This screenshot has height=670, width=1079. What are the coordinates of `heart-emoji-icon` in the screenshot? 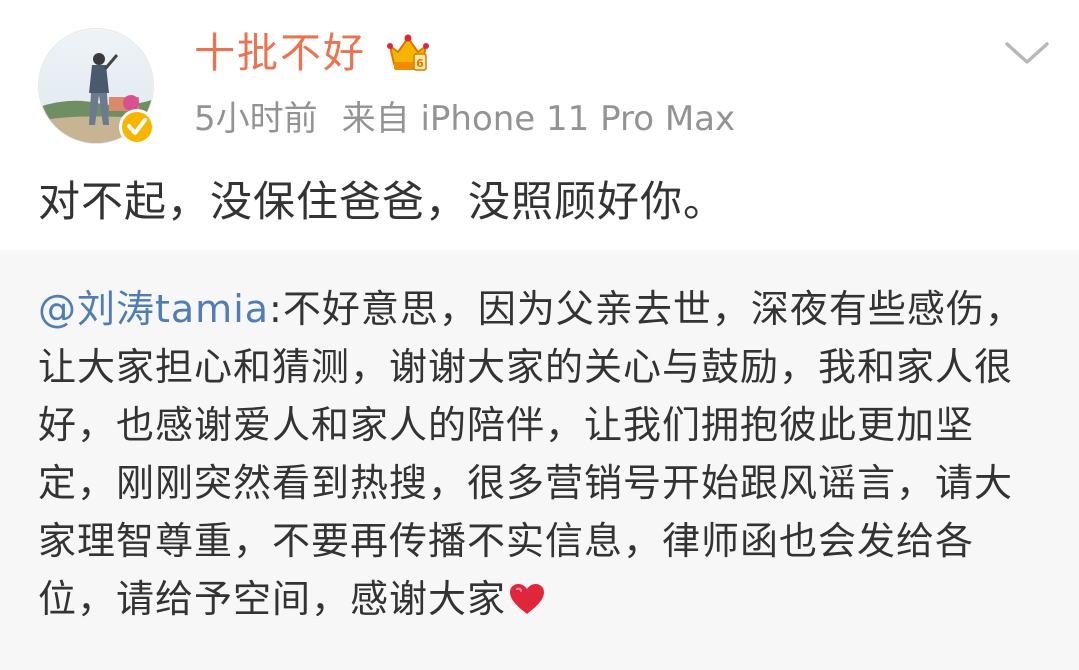 It's located at (527, 594).